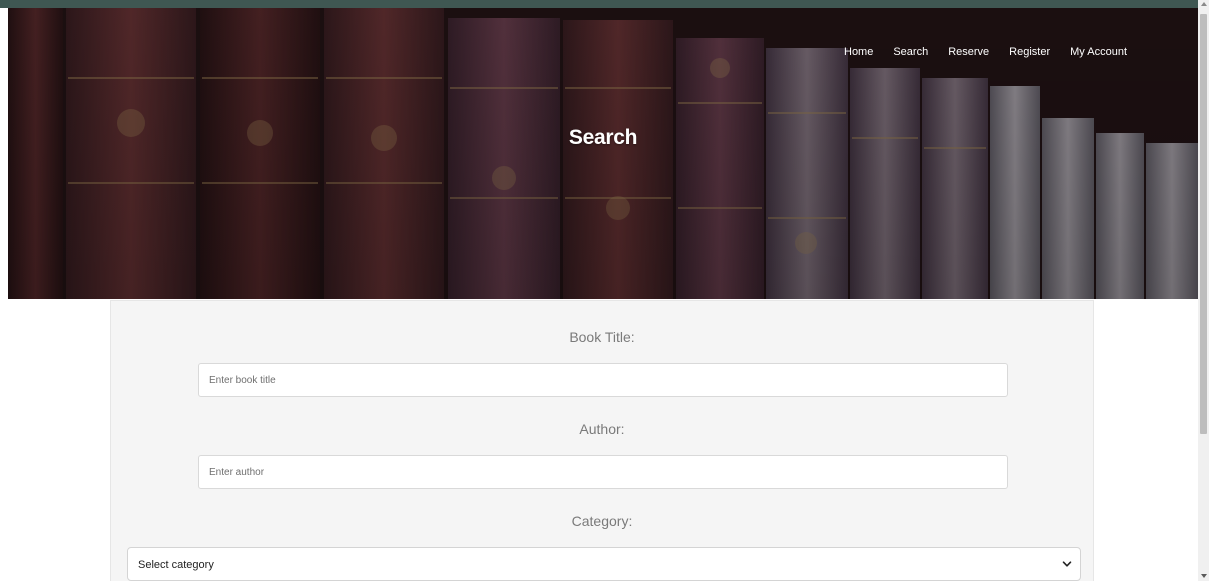  Describe the element at coordinates (858, 52) in the screenshot. I see `nav-home-link: Home` at that location.